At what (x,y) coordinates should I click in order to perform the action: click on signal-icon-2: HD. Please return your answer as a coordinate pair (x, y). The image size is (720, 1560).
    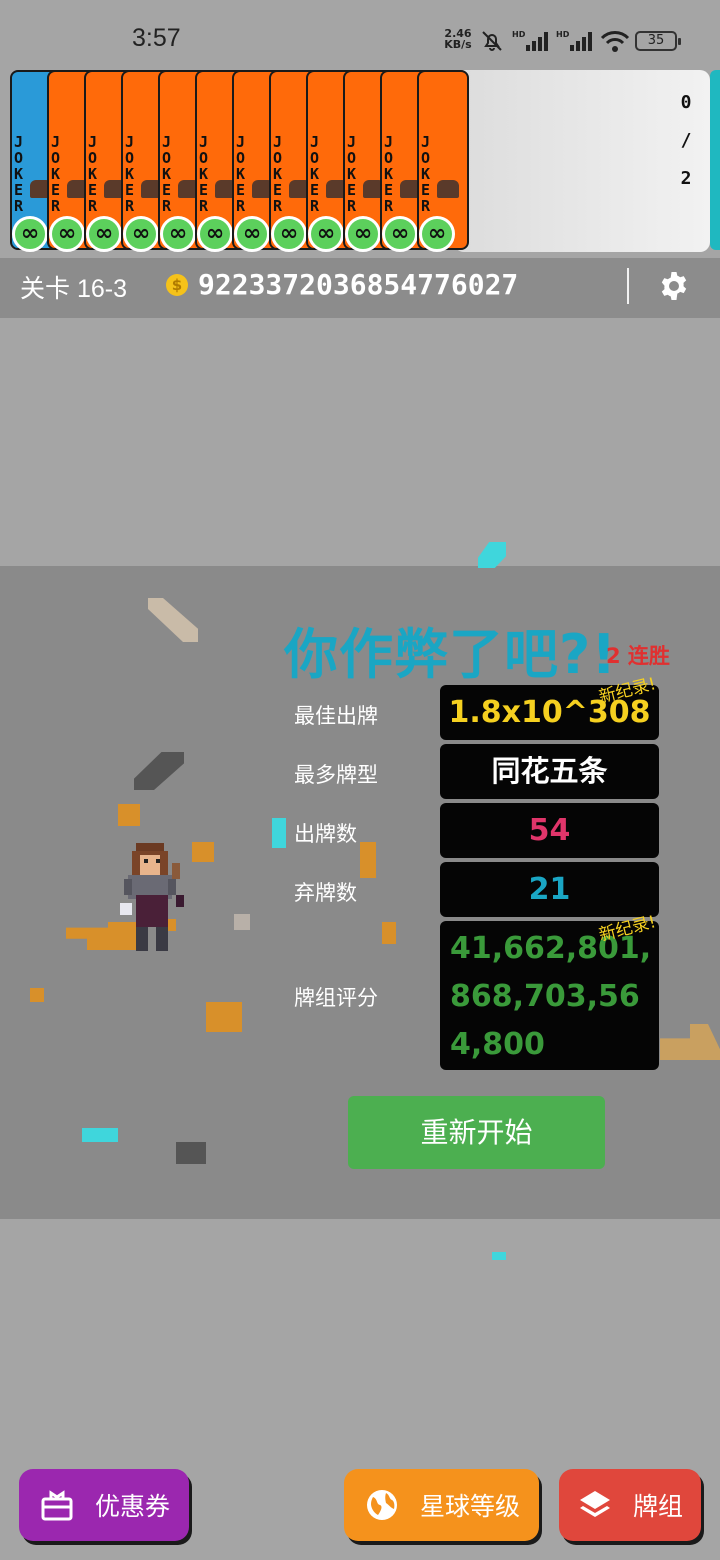
    Looking at the image, I should click on (574, 40).